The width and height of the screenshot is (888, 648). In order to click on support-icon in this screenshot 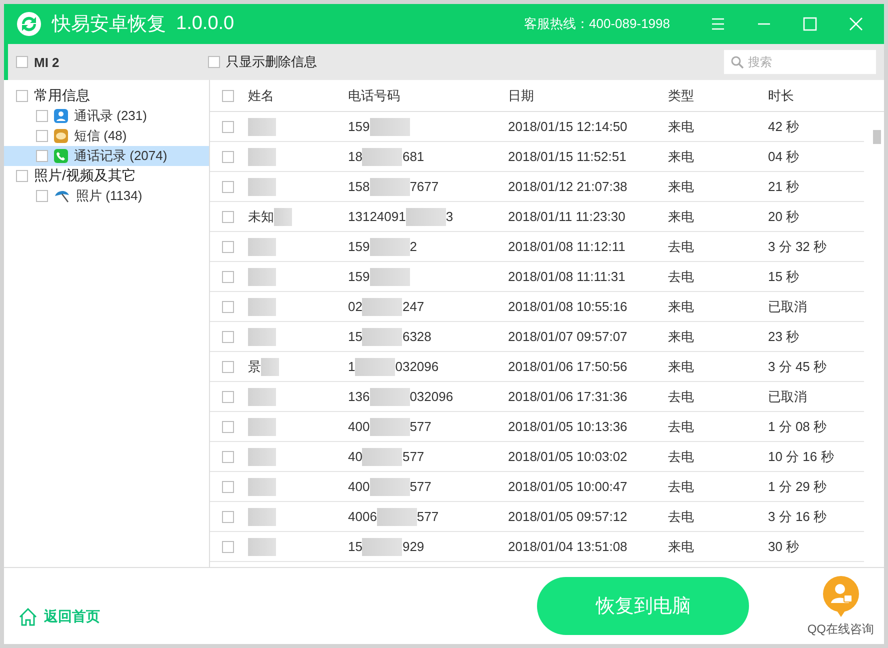, I will do `click(841, 595)`.